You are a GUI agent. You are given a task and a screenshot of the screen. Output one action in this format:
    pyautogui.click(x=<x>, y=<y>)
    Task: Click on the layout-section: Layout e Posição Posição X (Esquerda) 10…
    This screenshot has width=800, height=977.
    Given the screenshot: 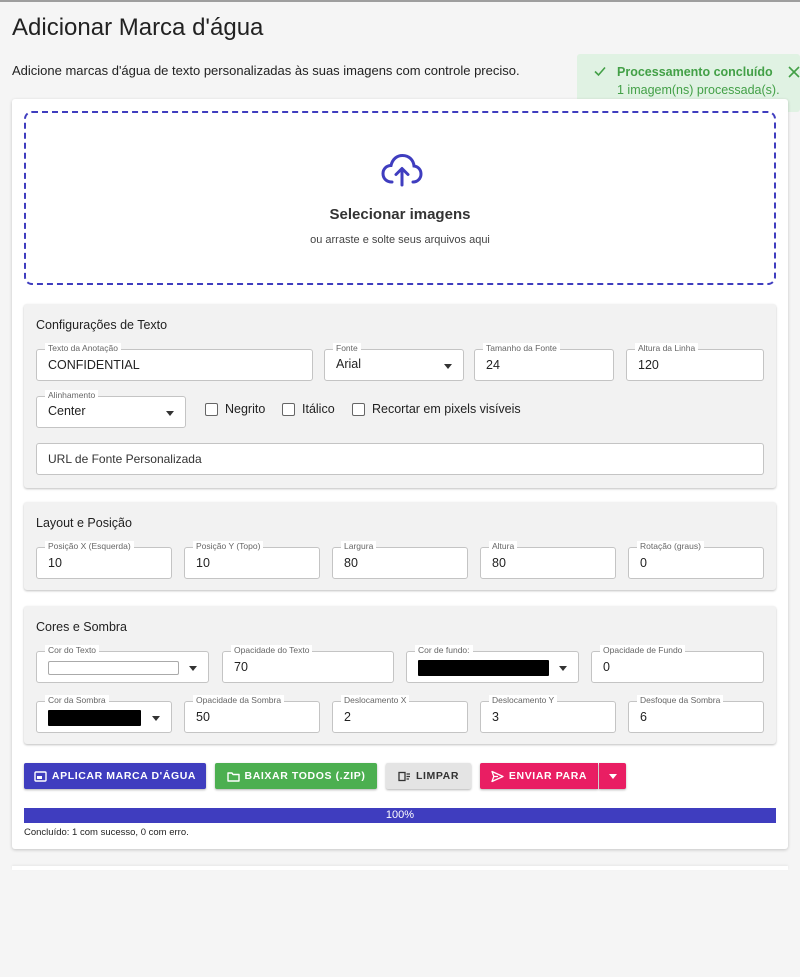 What is the action you would take?
    pyautogui.click(x=400, y=546)
    